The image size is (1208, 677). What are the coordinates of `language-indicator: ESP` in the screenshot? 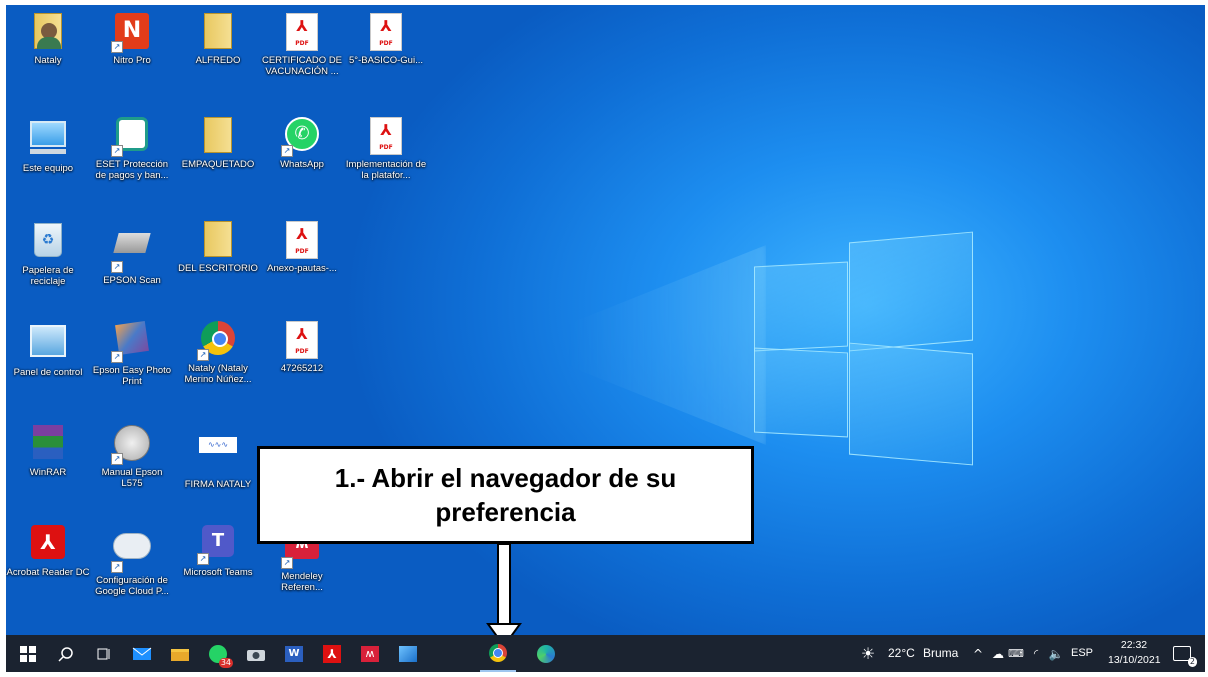 It's located at (1082, 653).